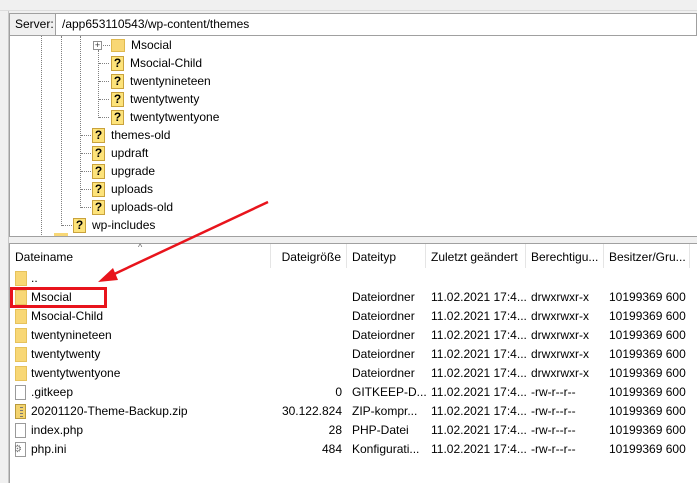 The image size is (697, 483). I want to click on annotation-arrow, so click(183, 241).